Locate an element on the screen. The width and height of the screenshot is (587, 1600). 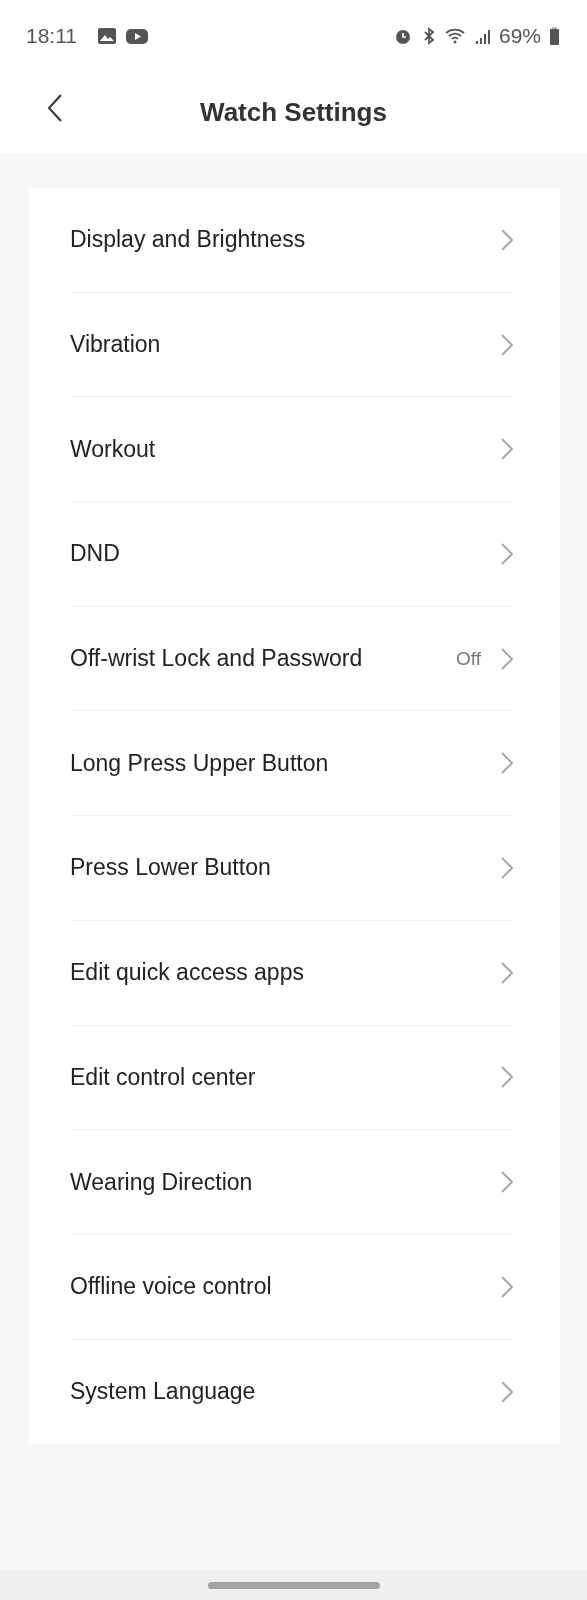
settings-item: Display and Brightness is located at coordinates (291, 240).